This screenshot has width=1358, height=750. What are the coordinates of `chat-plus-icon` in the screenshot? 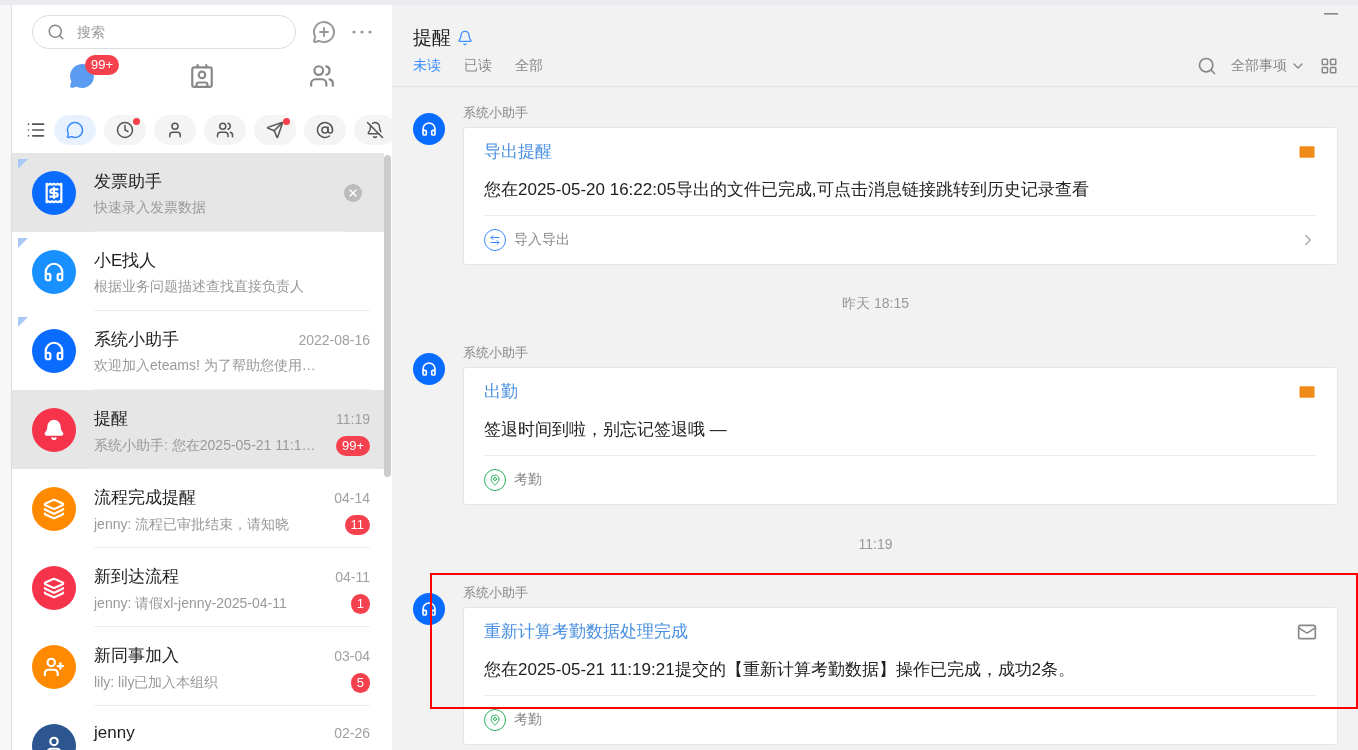 It's located at (324, 32).